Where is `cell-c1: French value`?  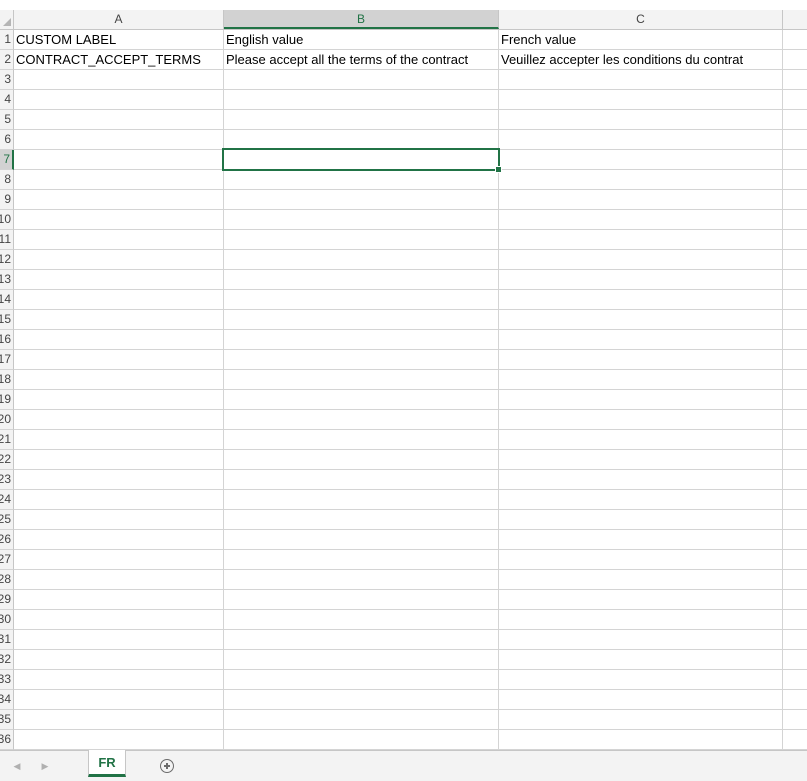 cell-c1: French value is located at coordinates (640, 40).